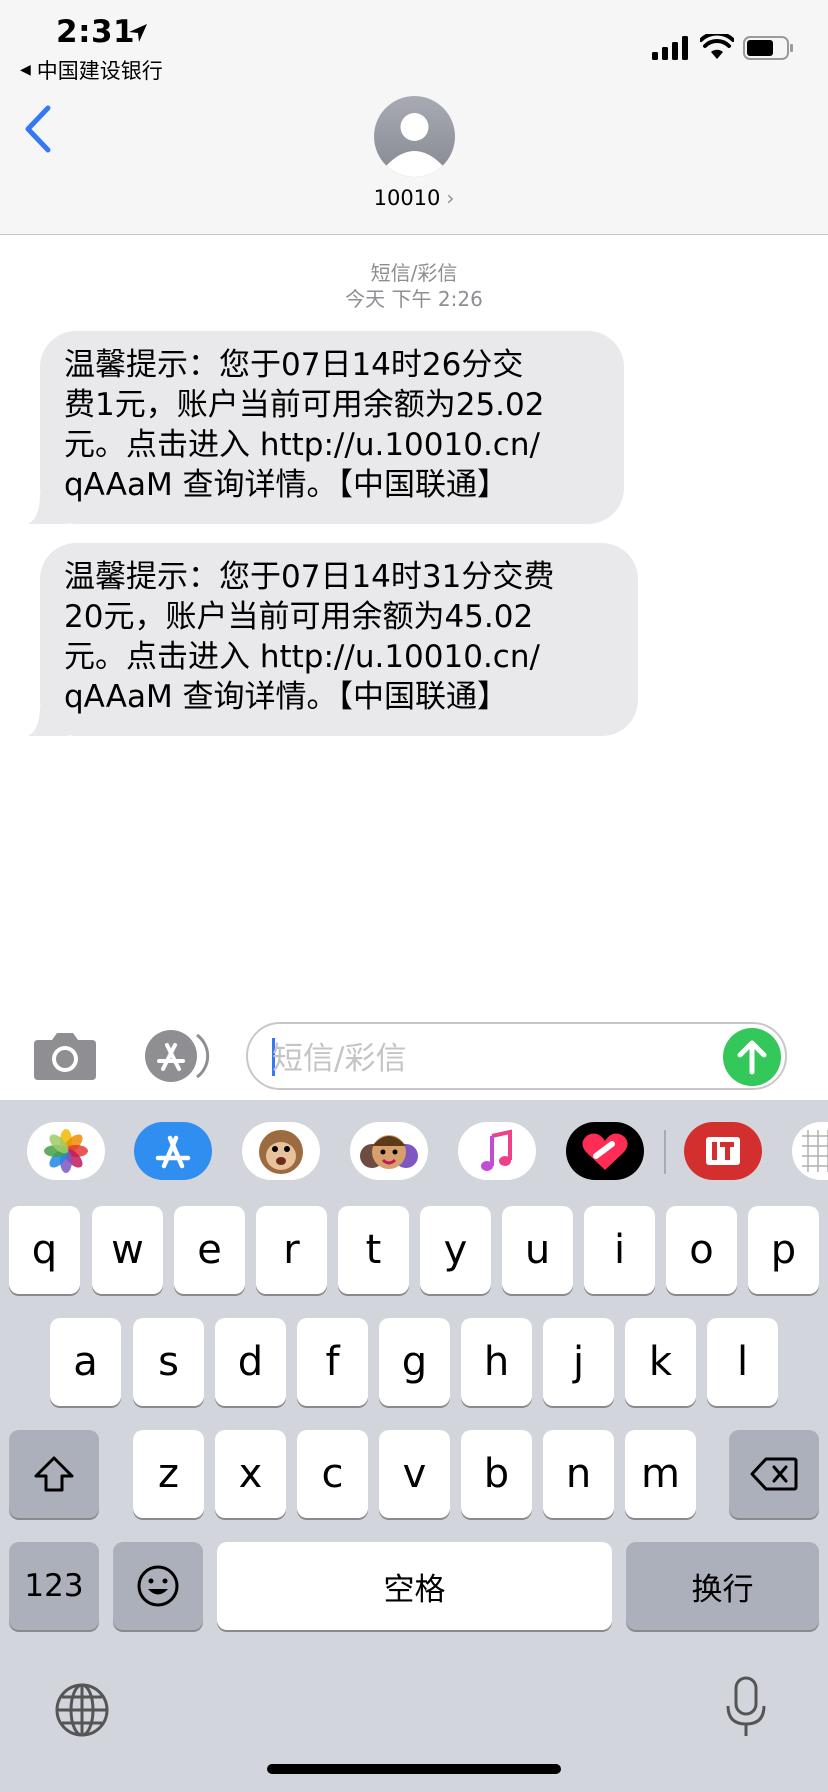 The image size is (828, 1792). What do you see at coordinates (291, 1250) in the screenshot?
I see `key-r: r` at bounding box center [291, 1250].